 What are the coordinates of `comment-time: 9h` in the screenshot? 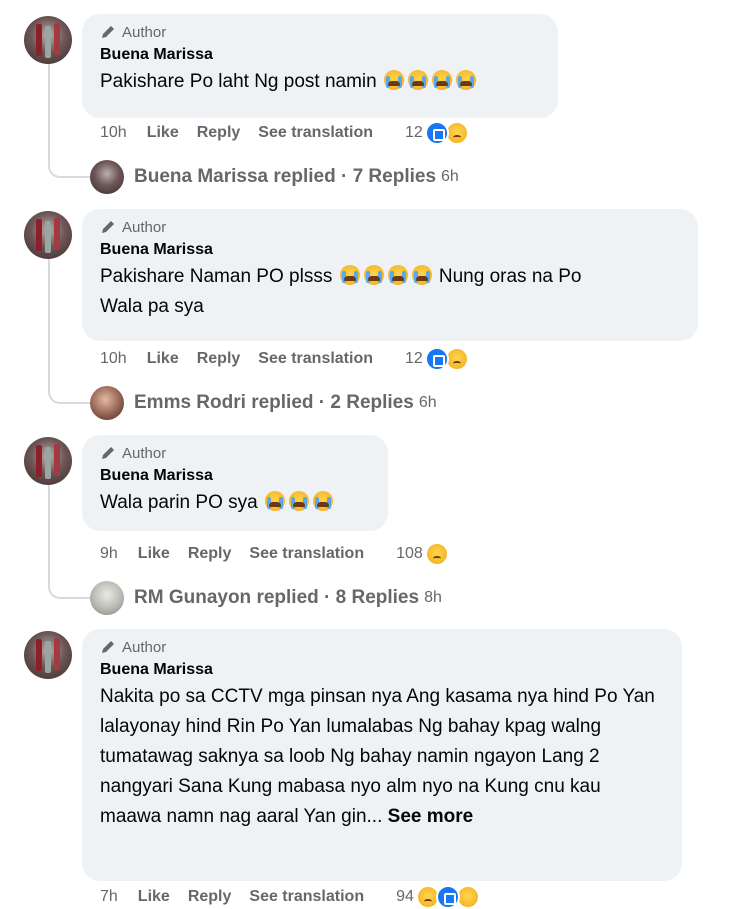 It's located at (109, 554).